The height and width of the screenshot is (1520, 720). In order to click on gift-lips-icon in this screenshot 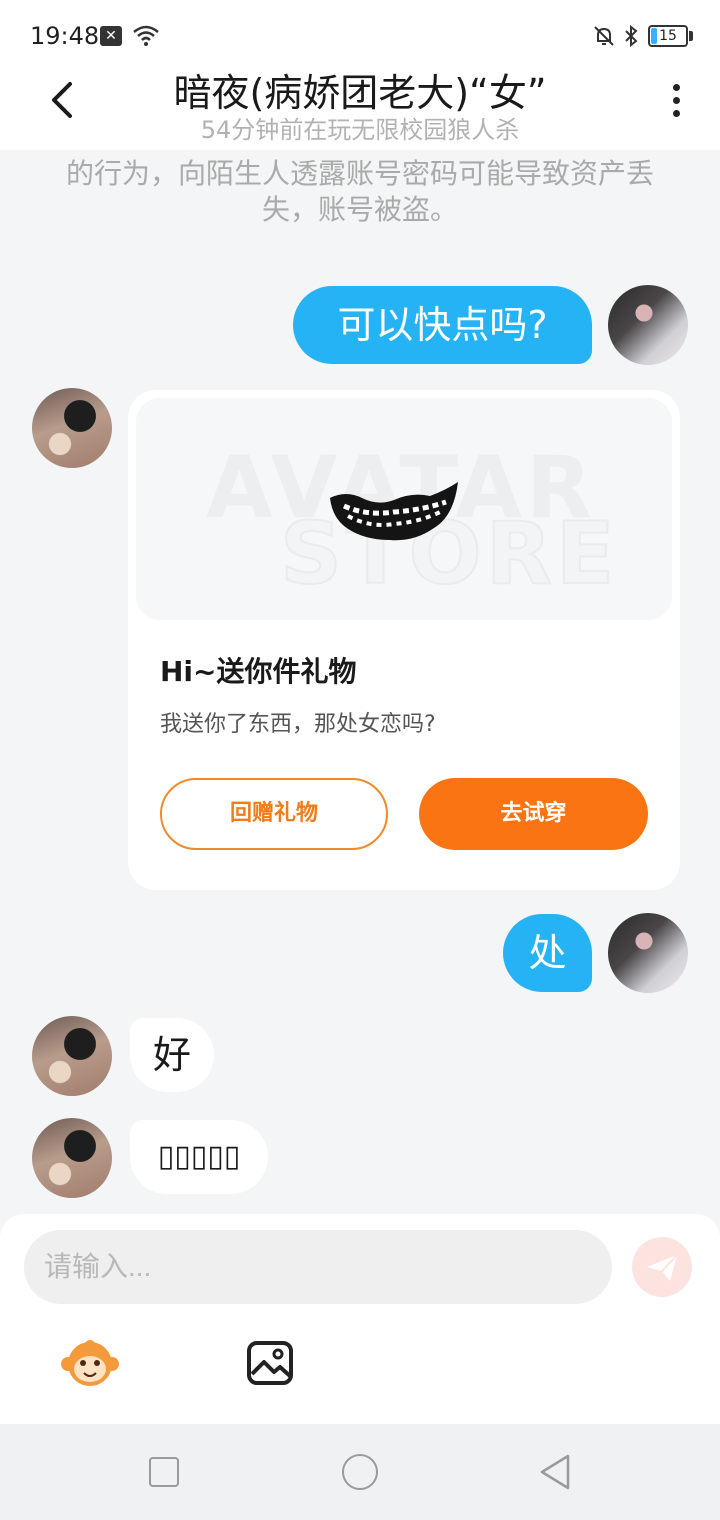, I will do `click(394, 511)`.